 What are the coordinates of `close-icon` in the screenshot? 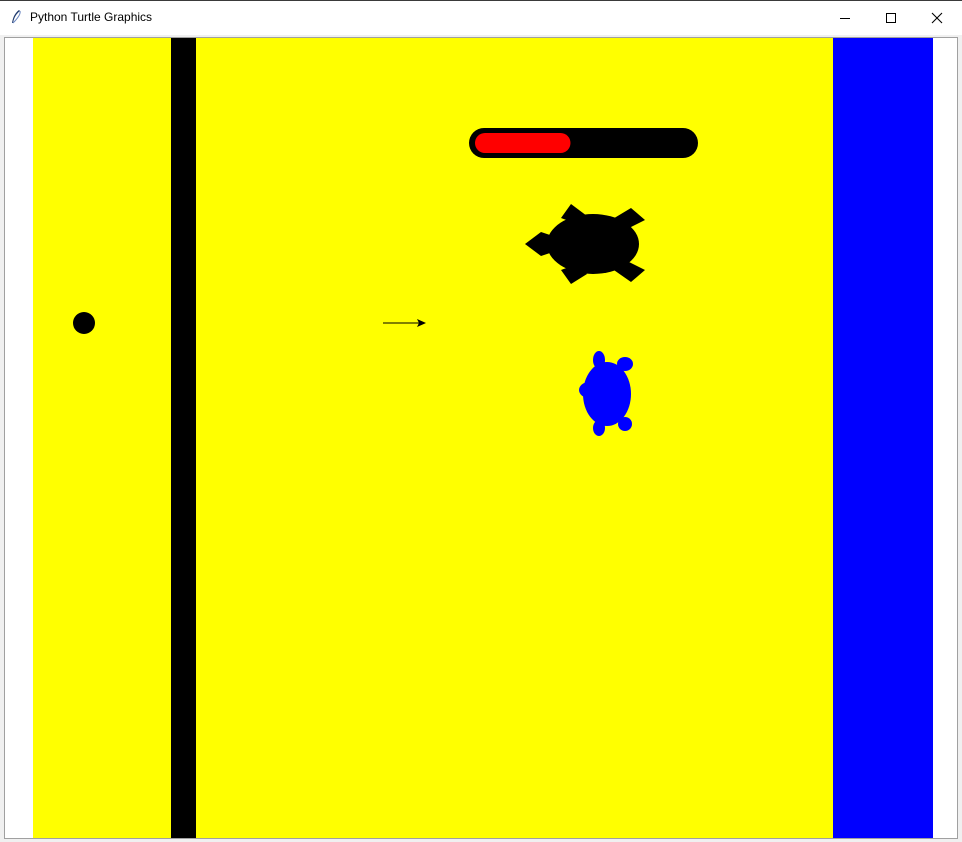 It's located at (937, 18).